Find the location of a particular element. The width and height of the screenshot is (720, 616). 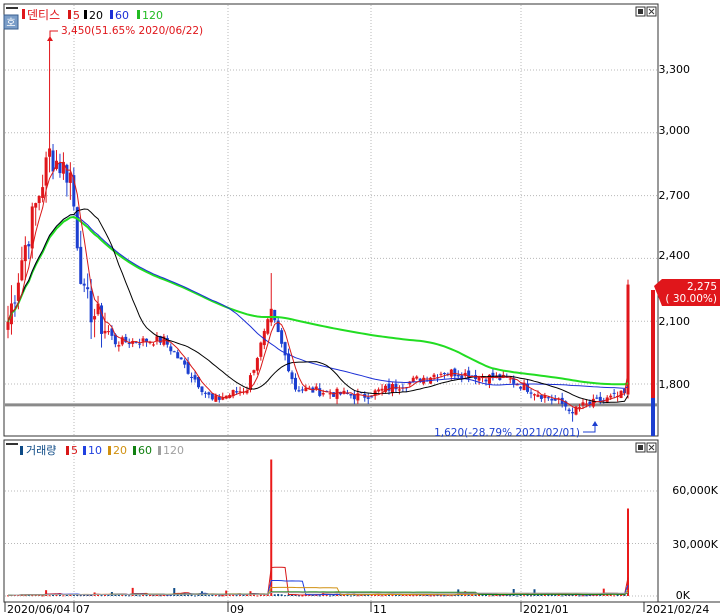

x-tick-label: 07 is located at coordinates (83, 609).